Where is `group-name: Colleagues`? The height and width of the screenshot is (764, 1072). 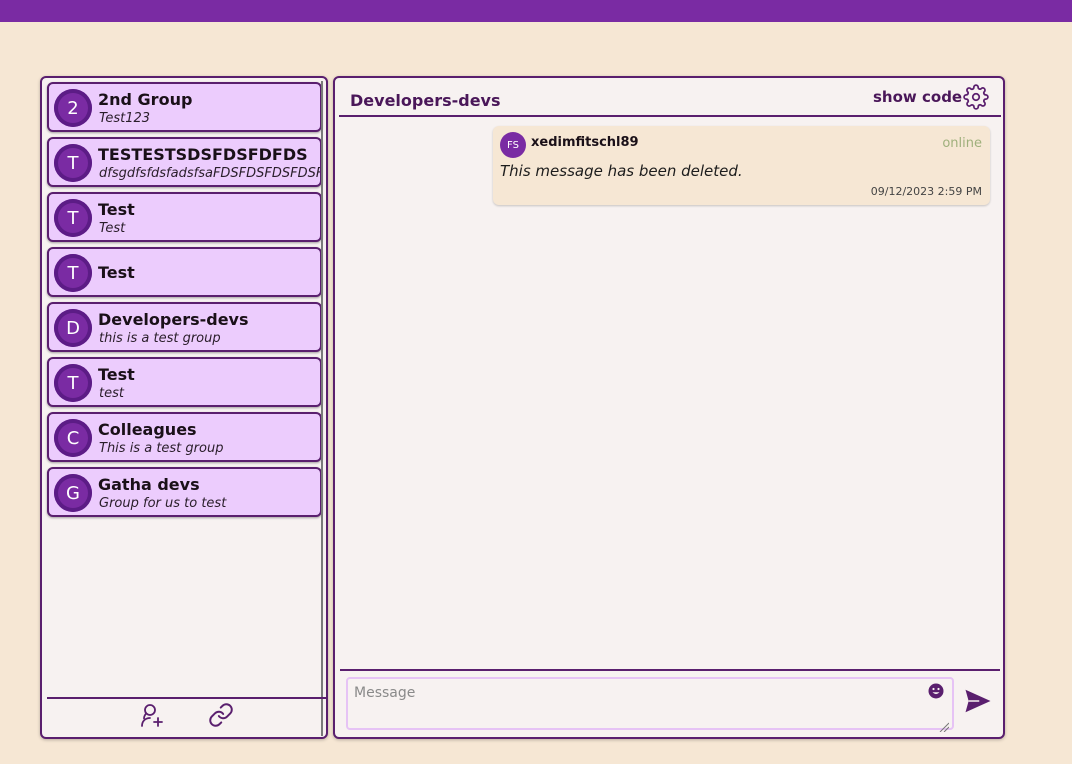 group-name: Colleagues is located at coordinates (147, 429).